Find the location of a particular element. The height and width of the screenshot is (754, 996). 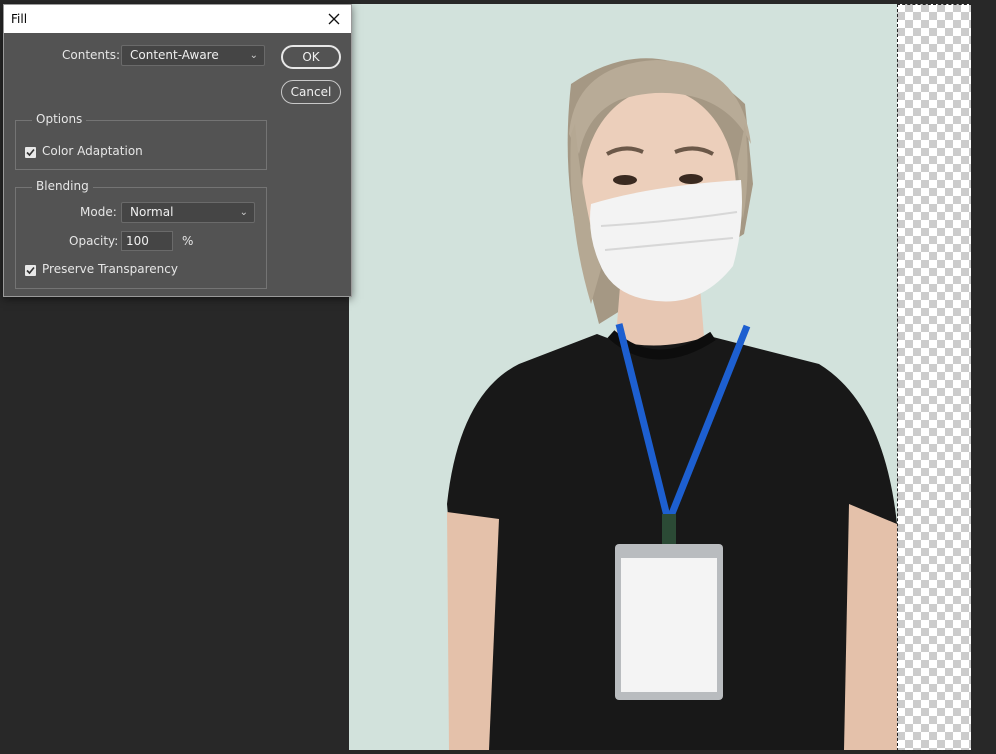

mode-dropdown: Normal ⌄ is located at coordinates (188, 212).